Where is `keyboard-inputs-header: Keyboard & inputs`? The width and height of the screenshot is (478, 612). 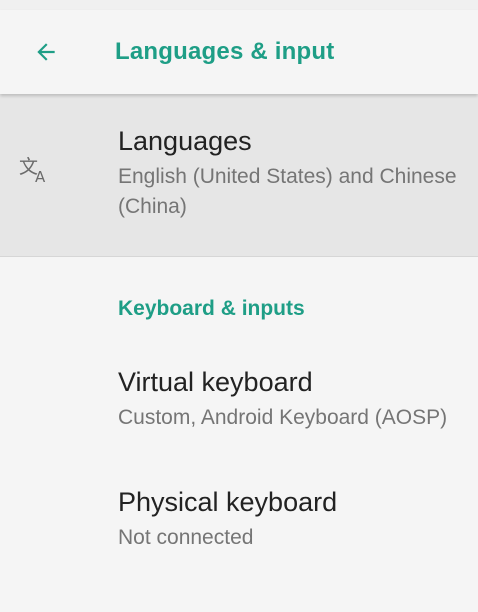
keyboard-inputs-header: Keyboard & inputs is located at coordinates (211, 308).